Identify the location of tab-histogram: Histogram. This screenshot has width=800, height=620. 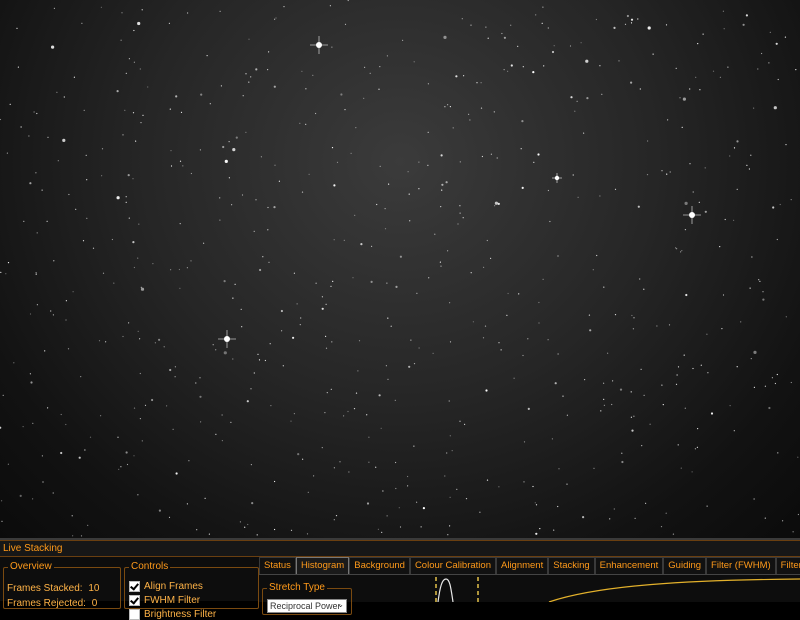
(322, 565).